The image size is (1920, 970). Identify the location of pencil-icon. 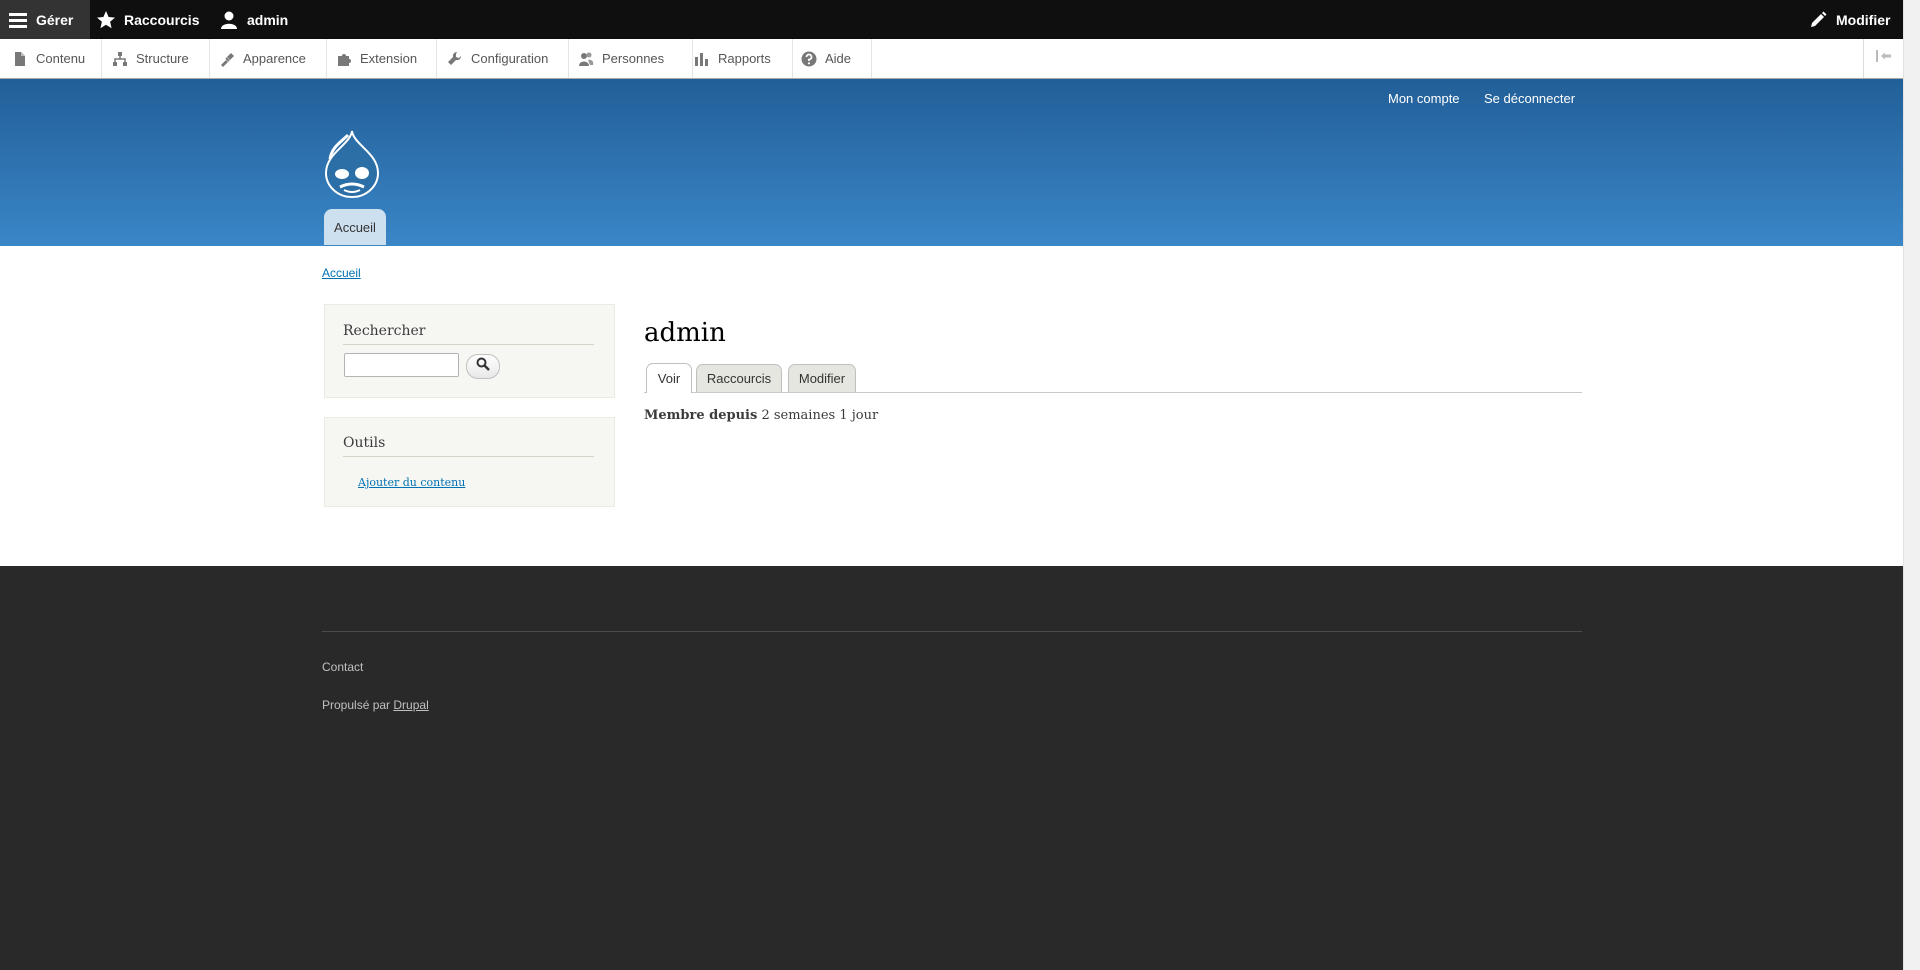
(1818, 20).